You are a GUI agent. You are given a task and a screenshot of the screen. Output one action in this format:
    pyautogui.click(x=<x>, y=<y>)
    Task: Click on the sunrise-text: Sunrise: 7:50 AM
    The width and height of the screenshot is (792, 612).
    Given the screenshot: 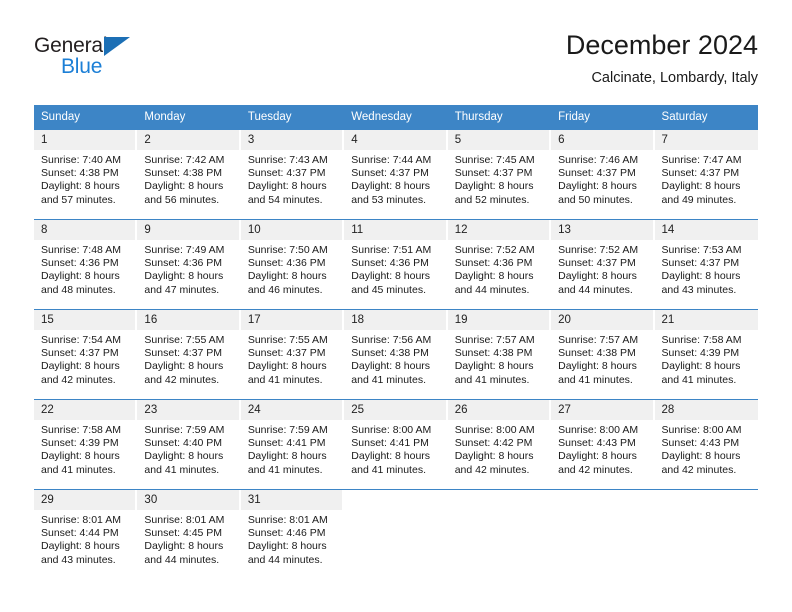 What is the action you would take?
    pyautogui.click(x=287, y=250)
    